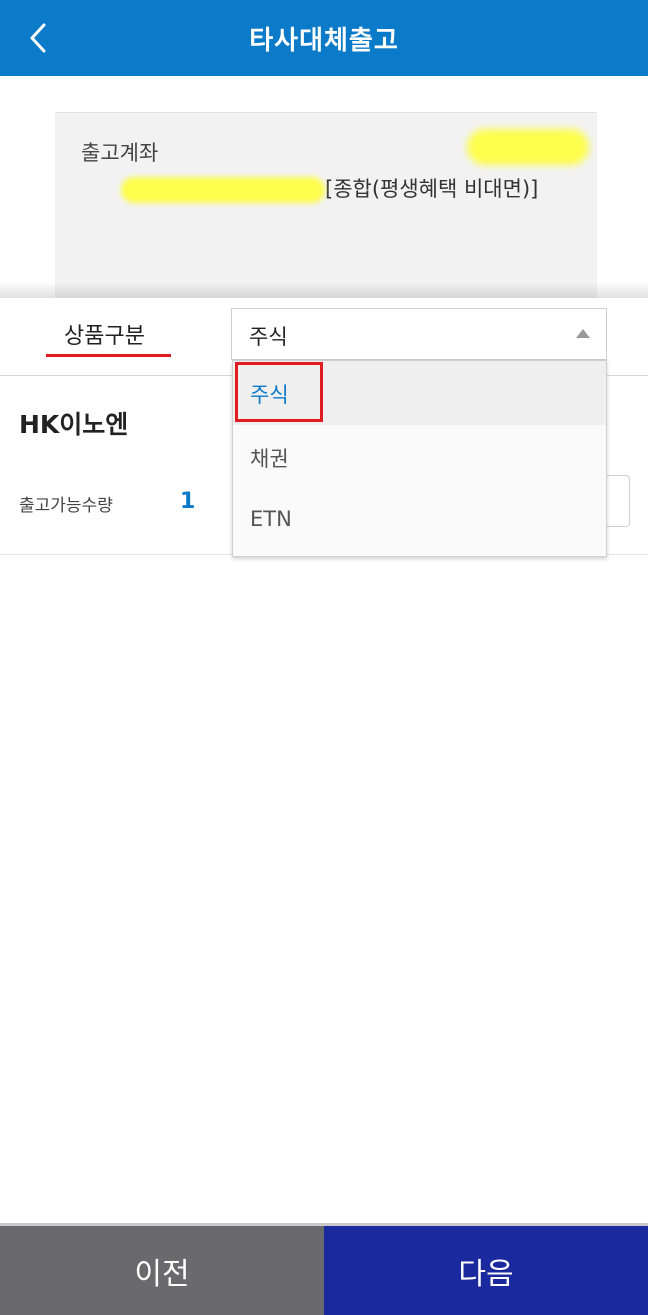 Image resolution: width=648 pixels, height=1315 pixels. Describe the element at coordinates (66, 506) in the screenshot. I see `available-qty-label: 출고가능수량` at that location.